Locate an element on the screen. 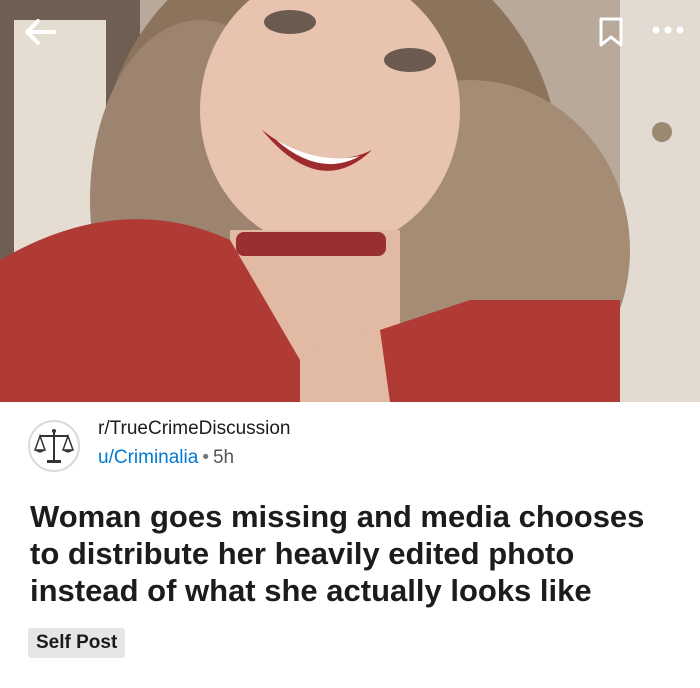  post-byline: u/Criminalia • 5h is located at coordinates (166, 458).